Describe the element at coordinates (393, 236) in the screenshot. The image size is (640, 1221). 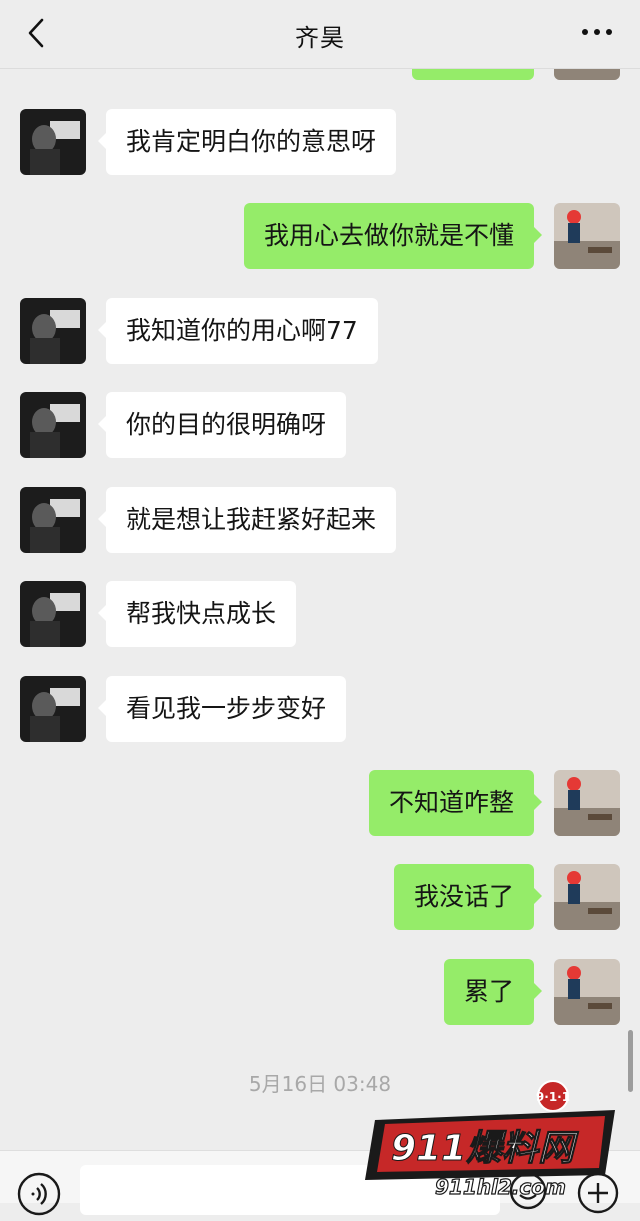
I see `message-bubble: 我用心去做你就是不懂` at that location.